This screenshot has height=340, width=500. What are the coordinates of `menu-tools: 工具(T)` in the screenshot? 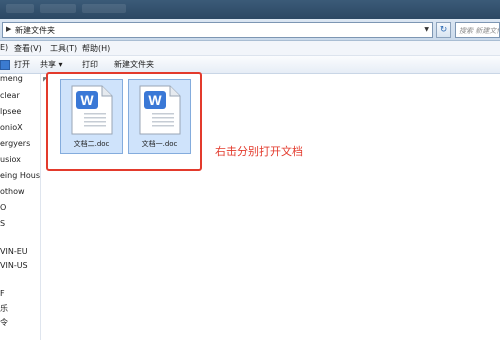 It's located at (63, 48).